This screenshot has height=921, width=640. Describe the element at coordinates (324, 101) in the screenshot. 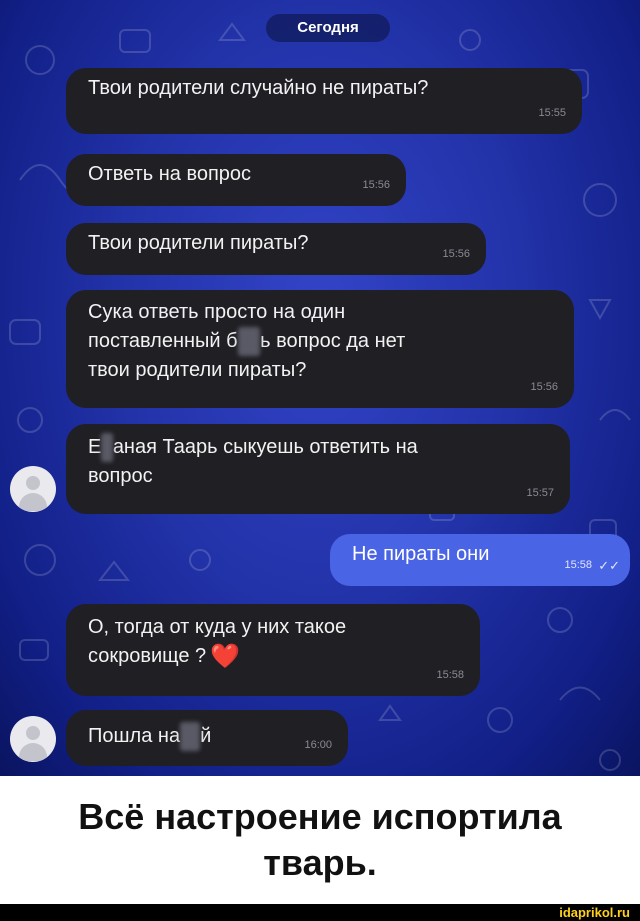

I see `message-bubble: Твои родители случайно не пираты? 15:55` at that location.